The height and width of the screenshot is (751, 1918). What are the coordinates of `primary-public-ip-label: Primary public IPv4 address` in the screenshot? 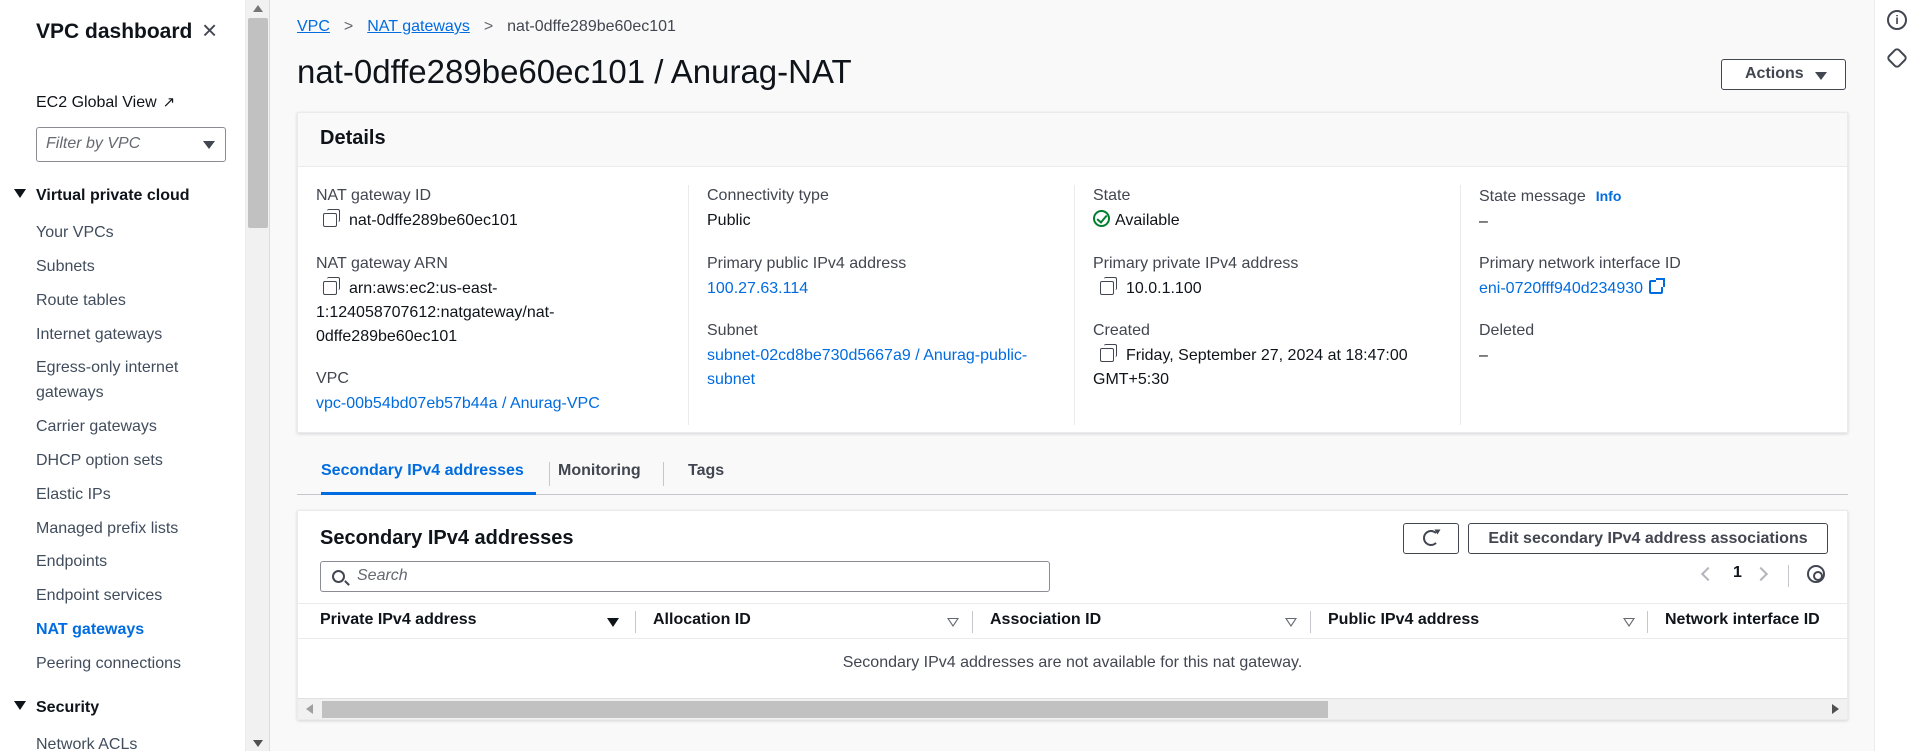 It's located at (807, 263).